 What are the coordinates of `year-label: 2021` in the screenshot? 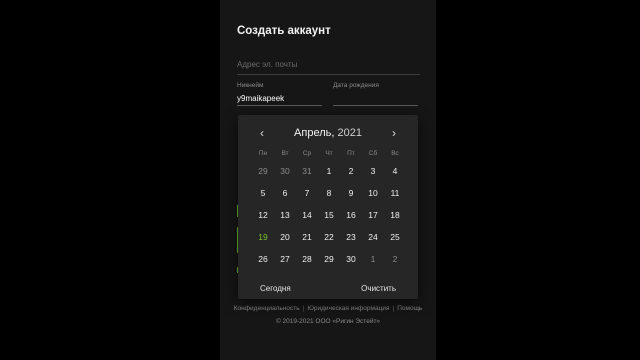 It's located at (349, 133).